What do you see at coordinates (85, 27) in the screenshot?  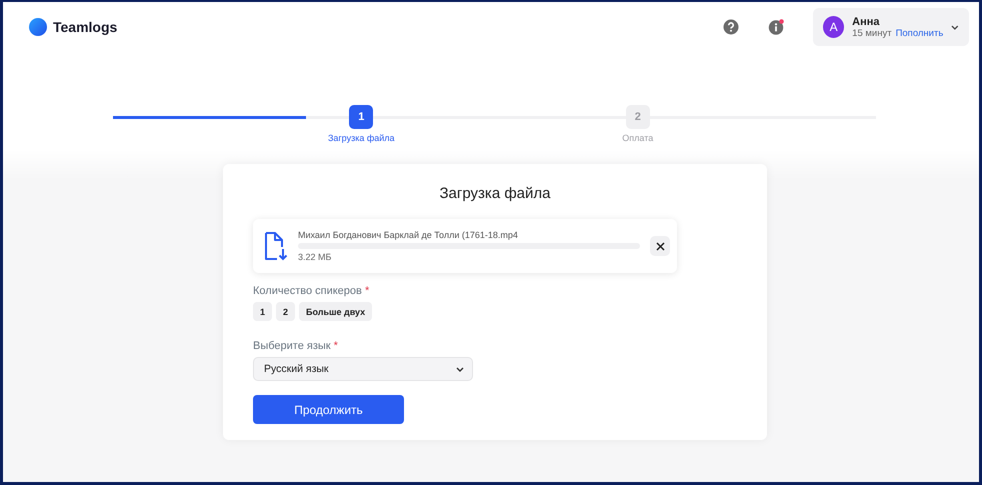 I see `logo-text: Teamlogs` at bounding box center [85, 27].